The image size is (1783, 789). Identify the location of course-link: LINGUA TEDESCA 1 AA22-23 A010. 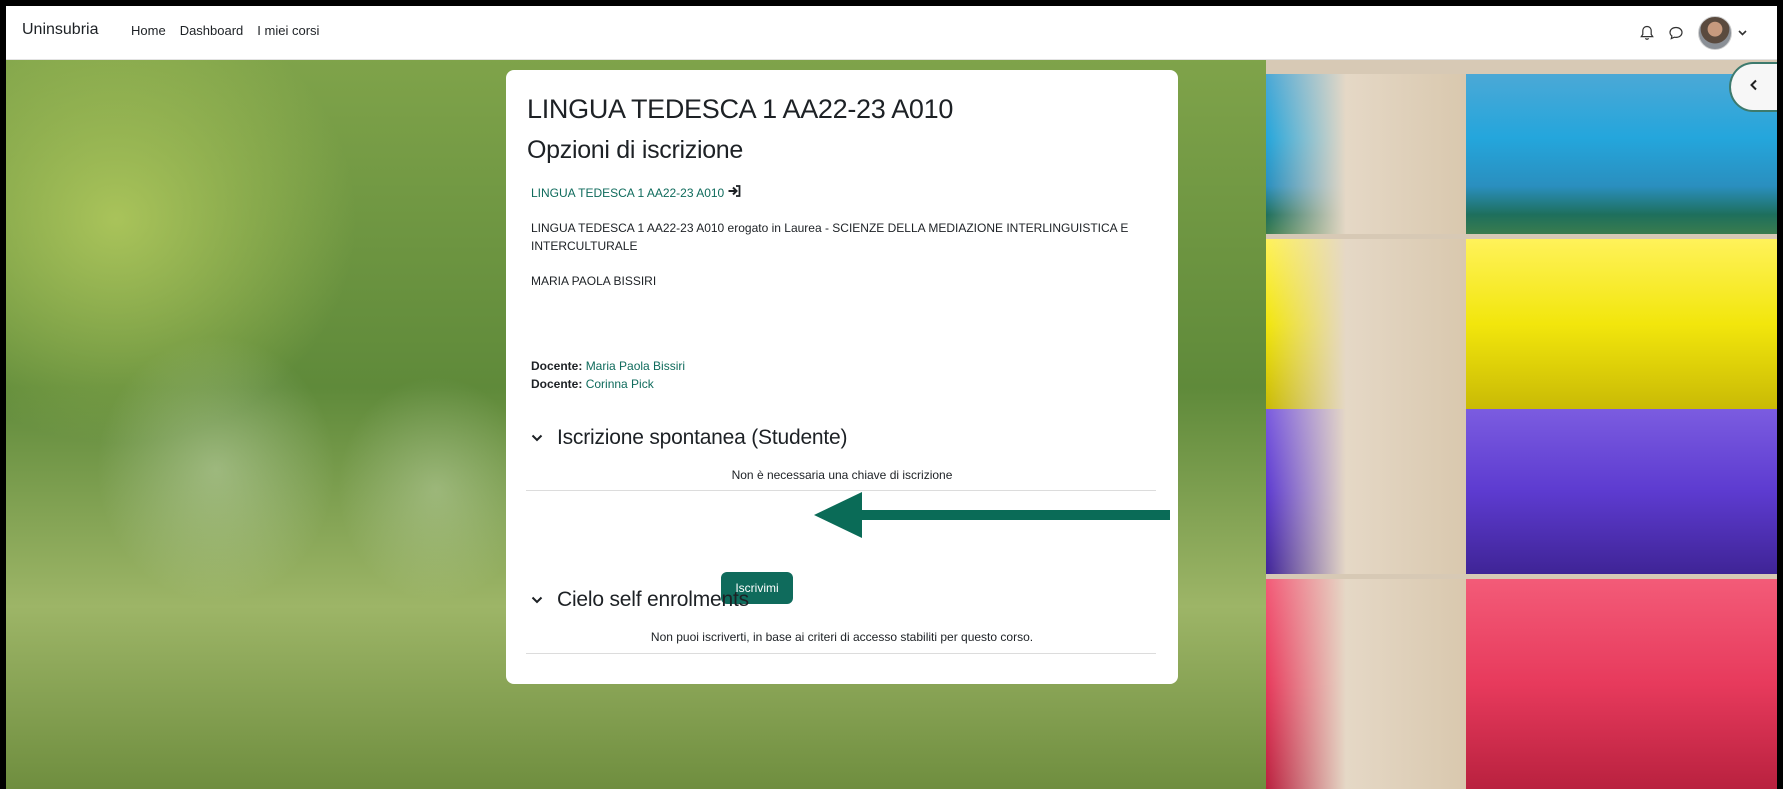
(636, 192).